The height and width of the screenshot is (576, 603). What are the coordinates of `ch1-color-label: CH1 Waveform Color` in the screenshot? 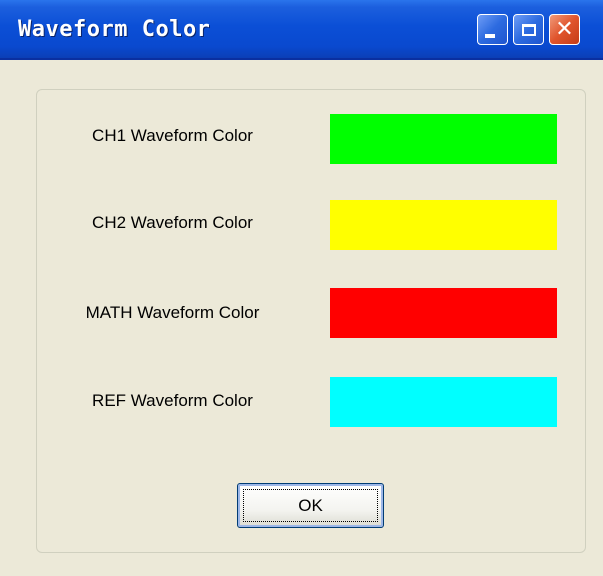 It's located at (172, 135).